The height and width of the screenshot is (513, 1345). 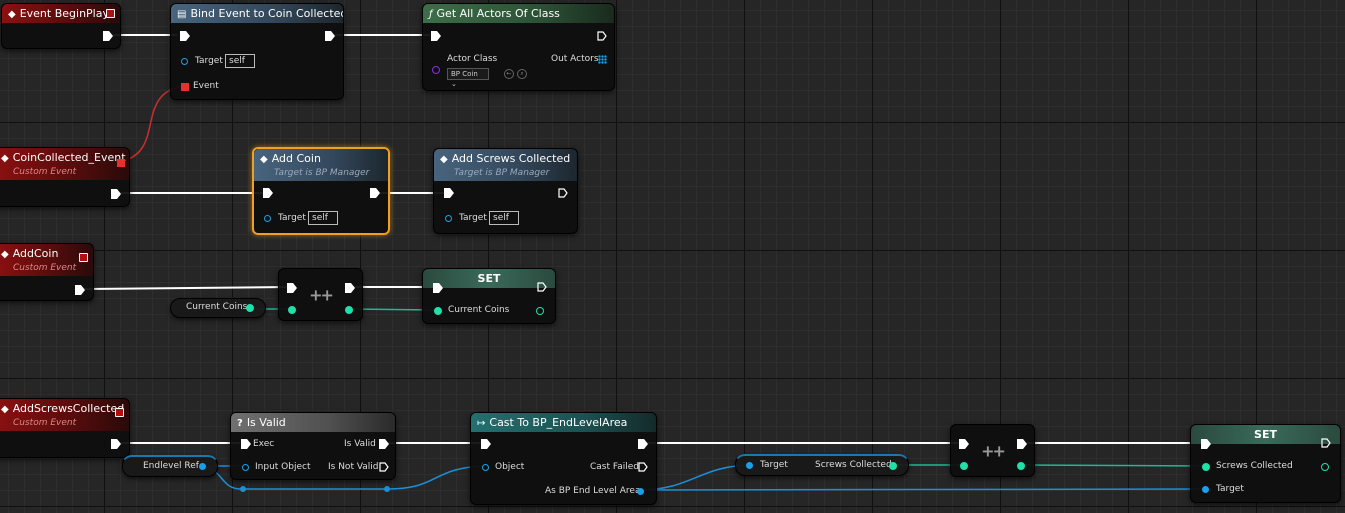 I want to click on set-current-coins-node: SET Current Coins, so click(x=489, y=296).